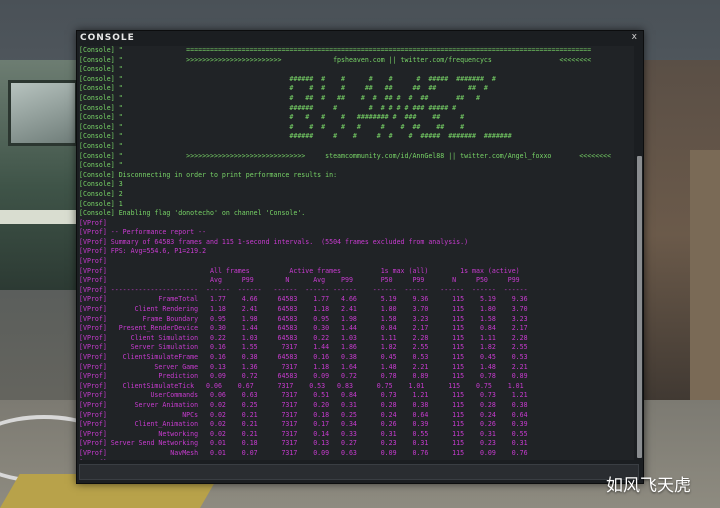 This screenshot has height=508, width=720. Describe the element at coordinates (101, 184) in the screenshot. I see `console-line: [Console] 3` at that location.